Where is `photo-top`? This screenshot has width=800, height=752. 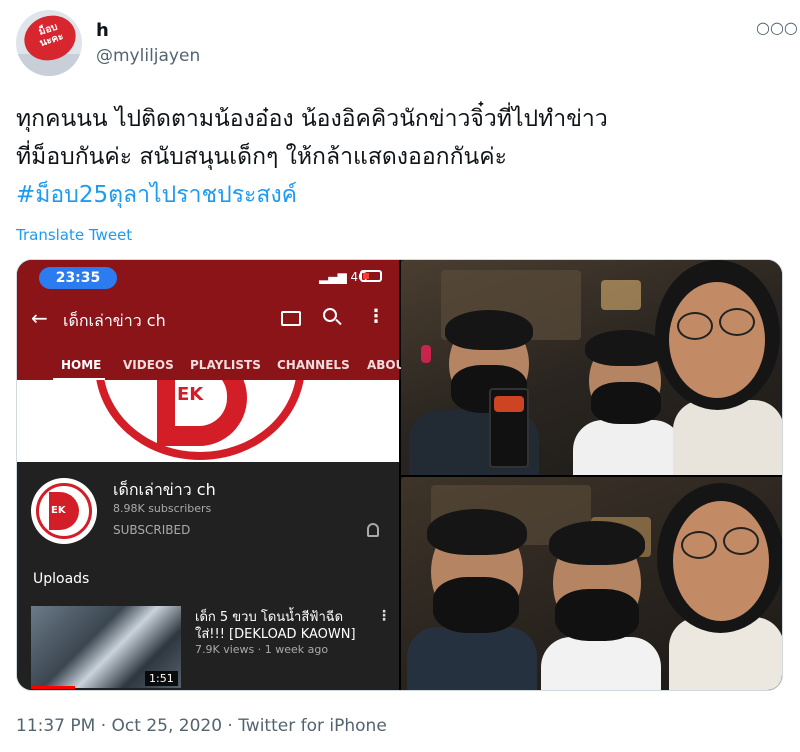 photo-top is located at coordinates (591, 367).